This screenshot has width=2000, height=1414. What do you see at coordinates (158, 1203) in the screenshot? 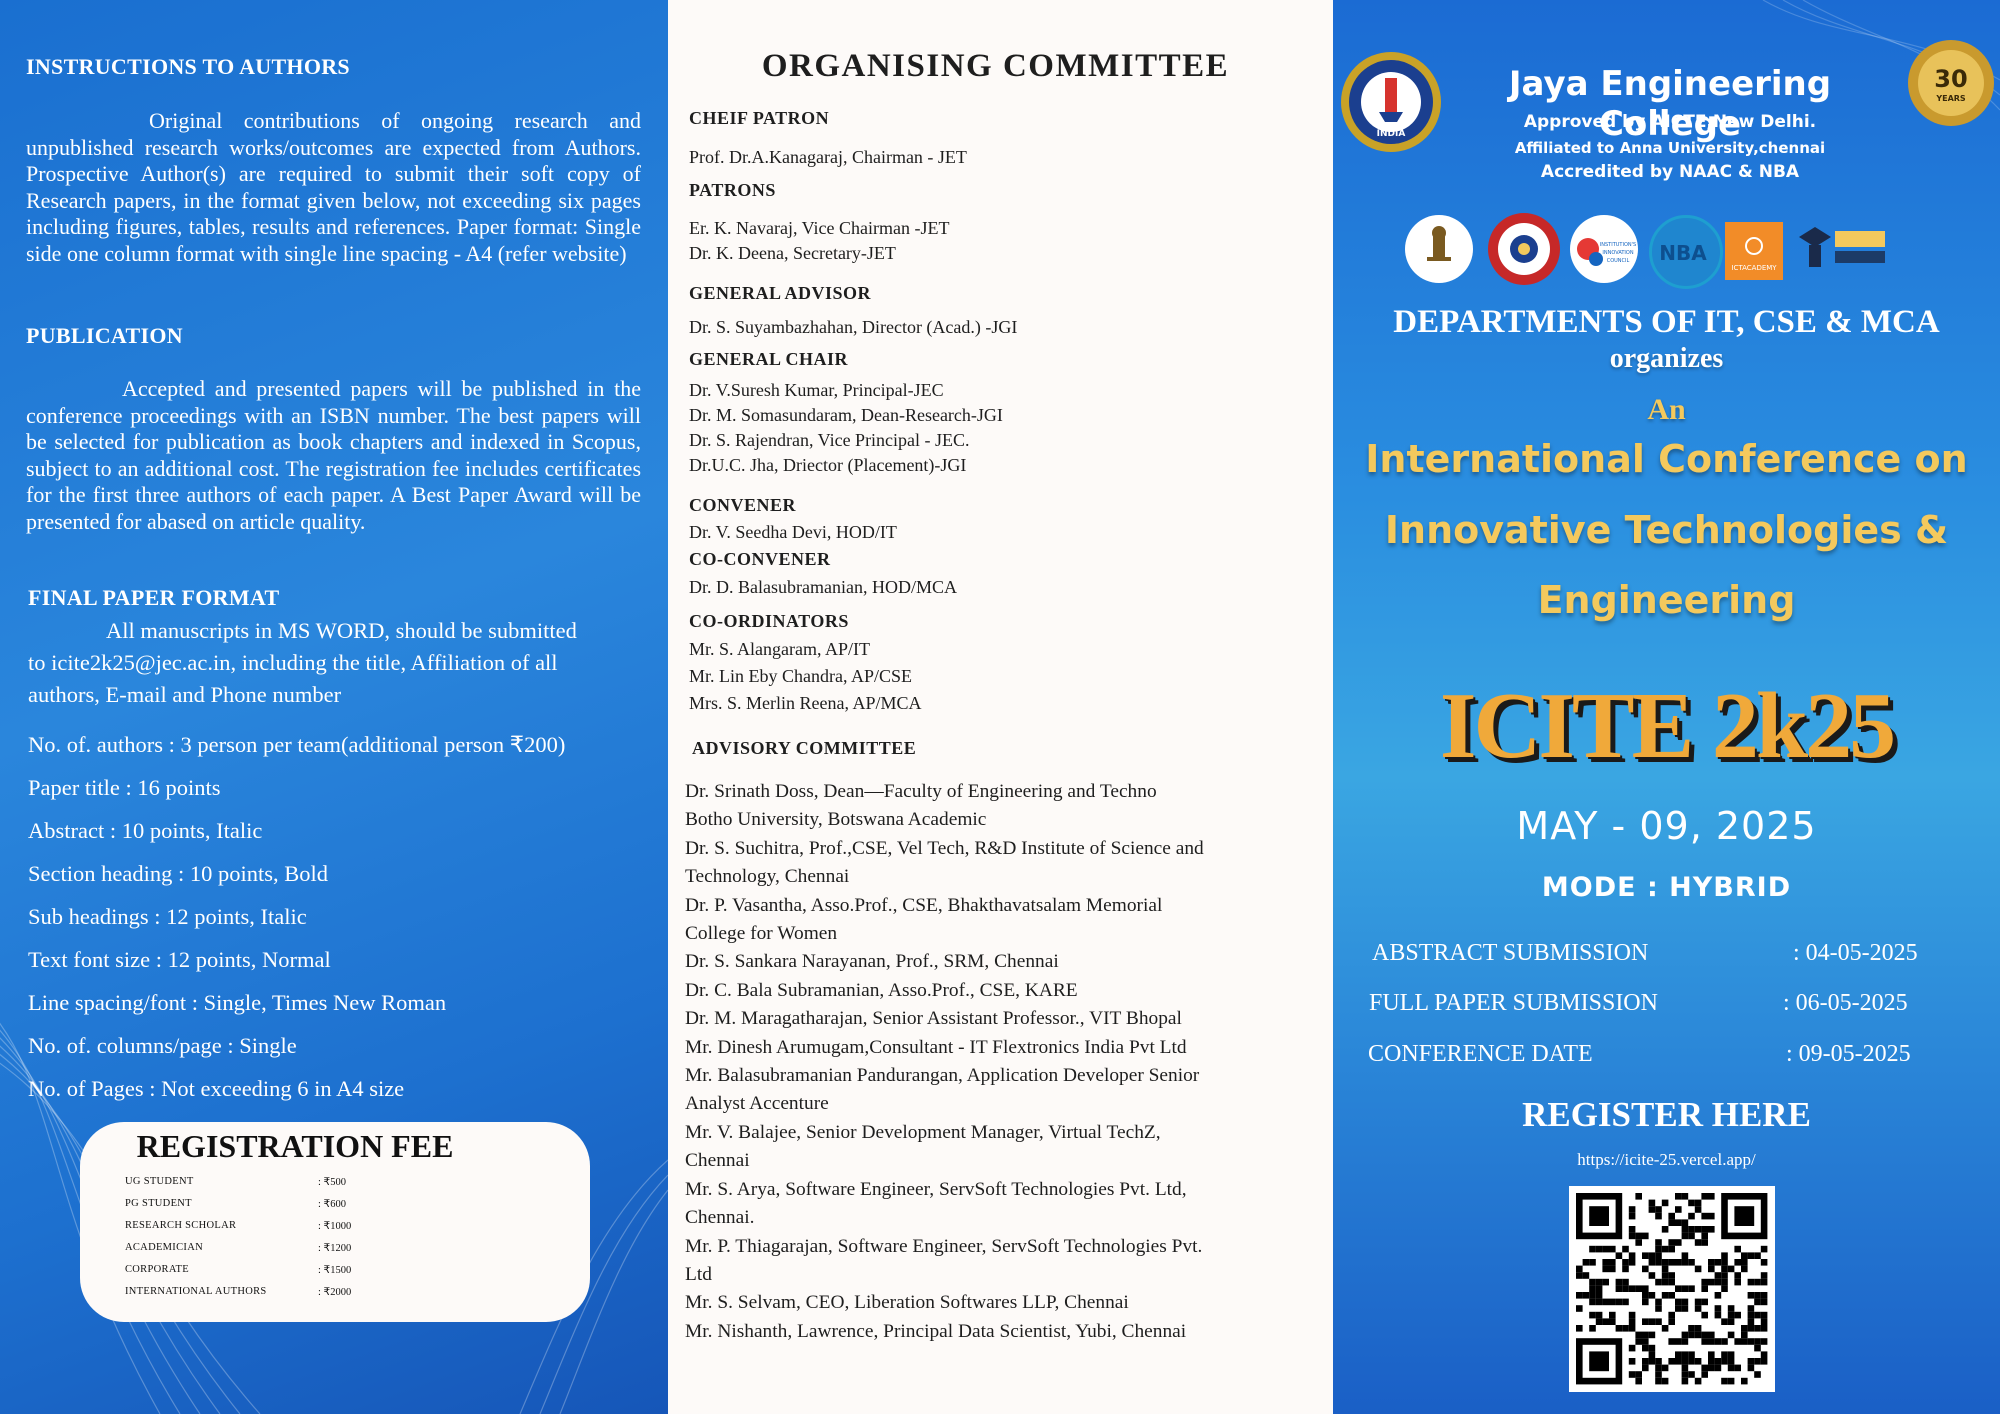
I see `fee-category: PG STUDENT` at bounding box center [158, 1203].